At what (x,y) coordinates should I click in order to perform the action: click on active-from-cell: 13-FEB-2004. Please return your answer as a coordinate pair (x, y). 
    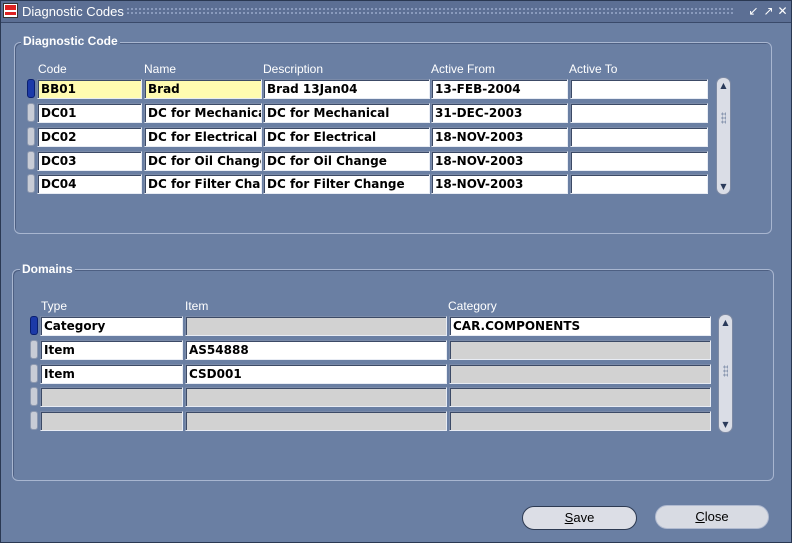
    Looking at the image, I should click on (499, 89).